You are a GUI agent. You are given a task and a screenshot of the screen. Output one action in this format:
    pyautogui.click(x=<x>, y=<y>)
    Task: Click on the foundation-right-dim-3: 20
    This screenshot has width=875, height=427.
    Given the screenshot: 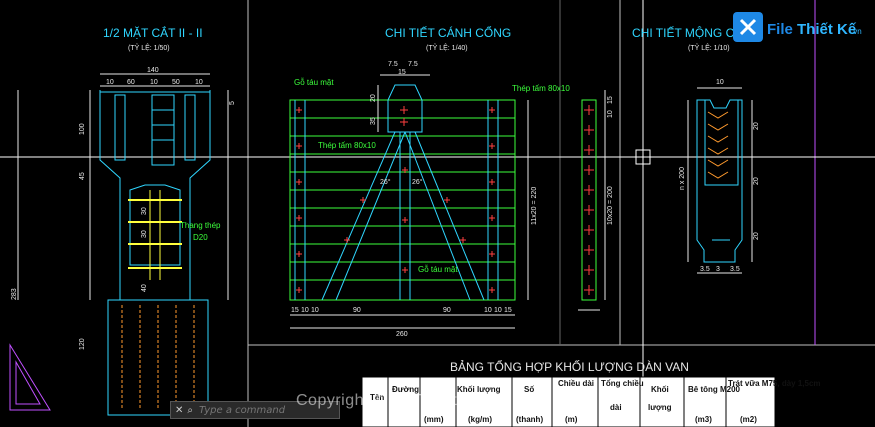 What is the action you would take?
    pyautogui.click(x=756, y=236)
    